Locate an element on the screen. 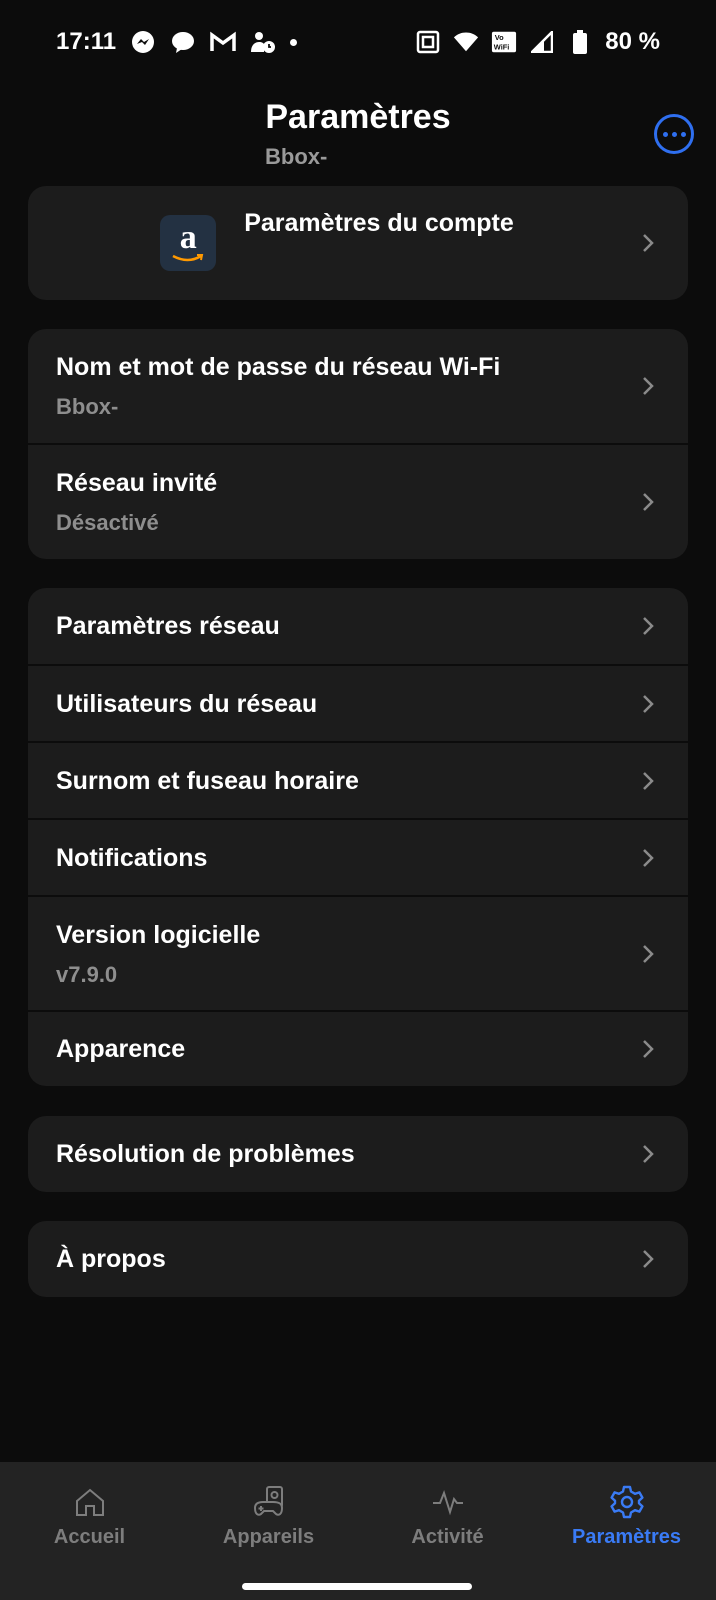 Image resolution: width=716 pixels, height=1600 pixels. about-card: À propos is located at coordinates (358, 1259).